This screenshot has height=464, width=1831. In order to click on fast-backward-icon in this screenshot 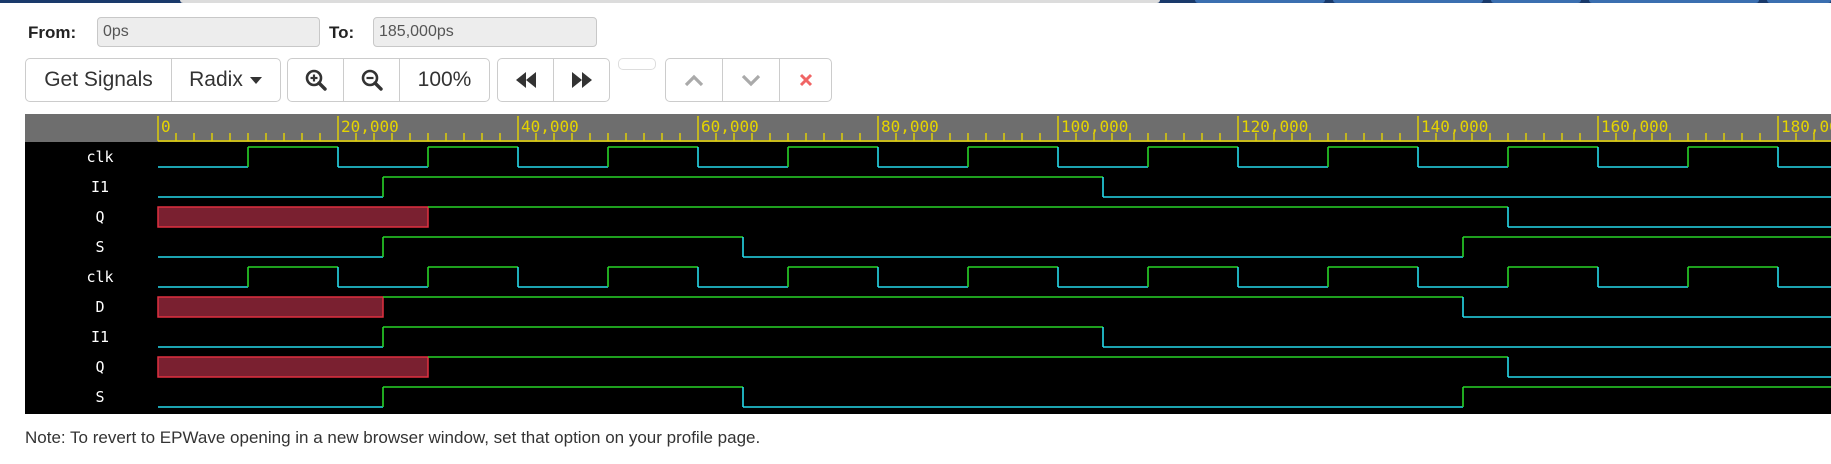, I will do `click(525, 80)`.